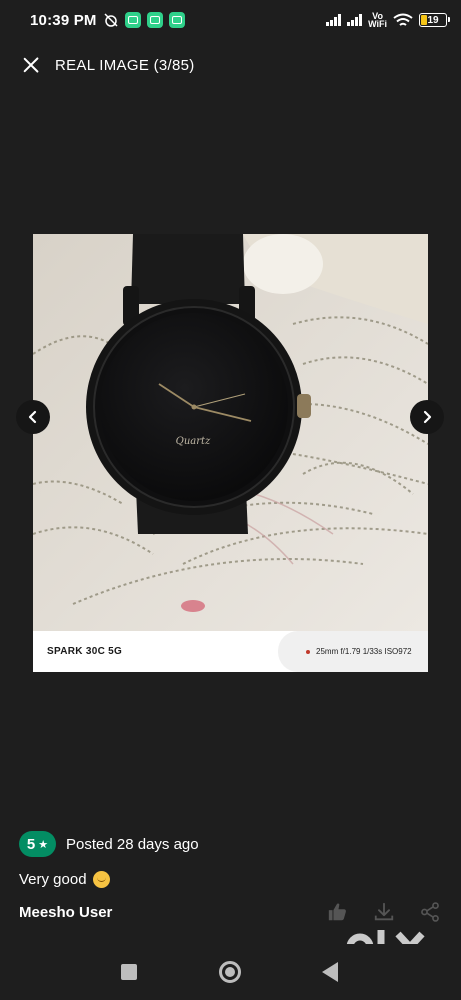 This screenshot has width=461, height=1000. Describe the element at coordinates (125, 65) in the screenshot. I see `page-title: REAL IMAGE (3/85)` at that location.